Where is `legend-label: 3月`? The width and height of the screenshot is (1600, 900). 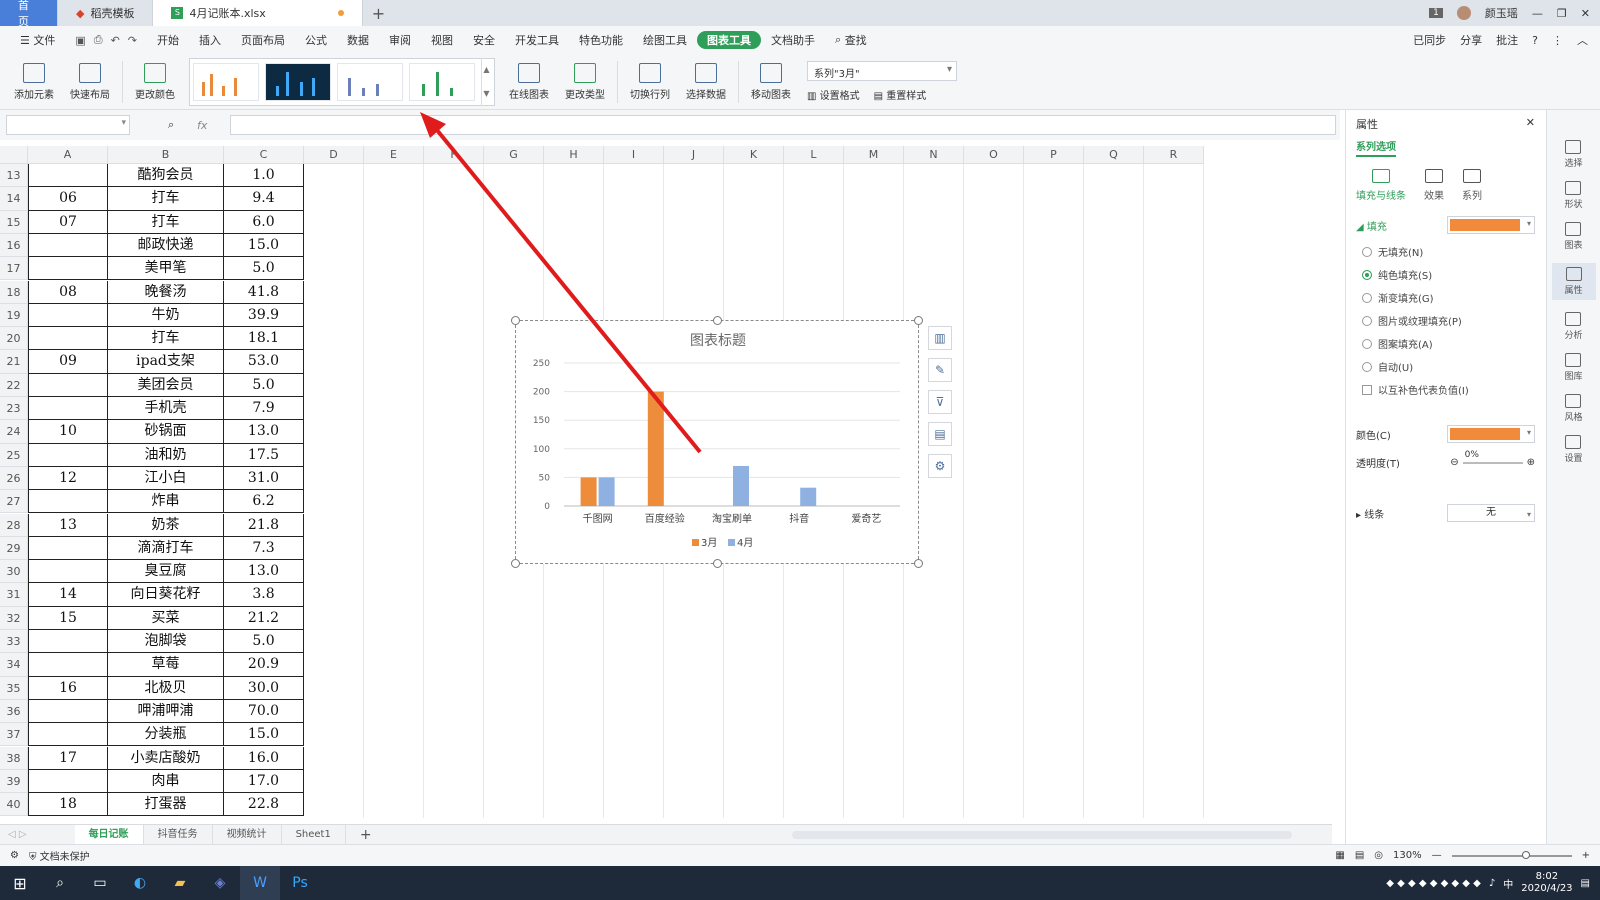
legend-label: 3月 is located at coordinates (709, 543).